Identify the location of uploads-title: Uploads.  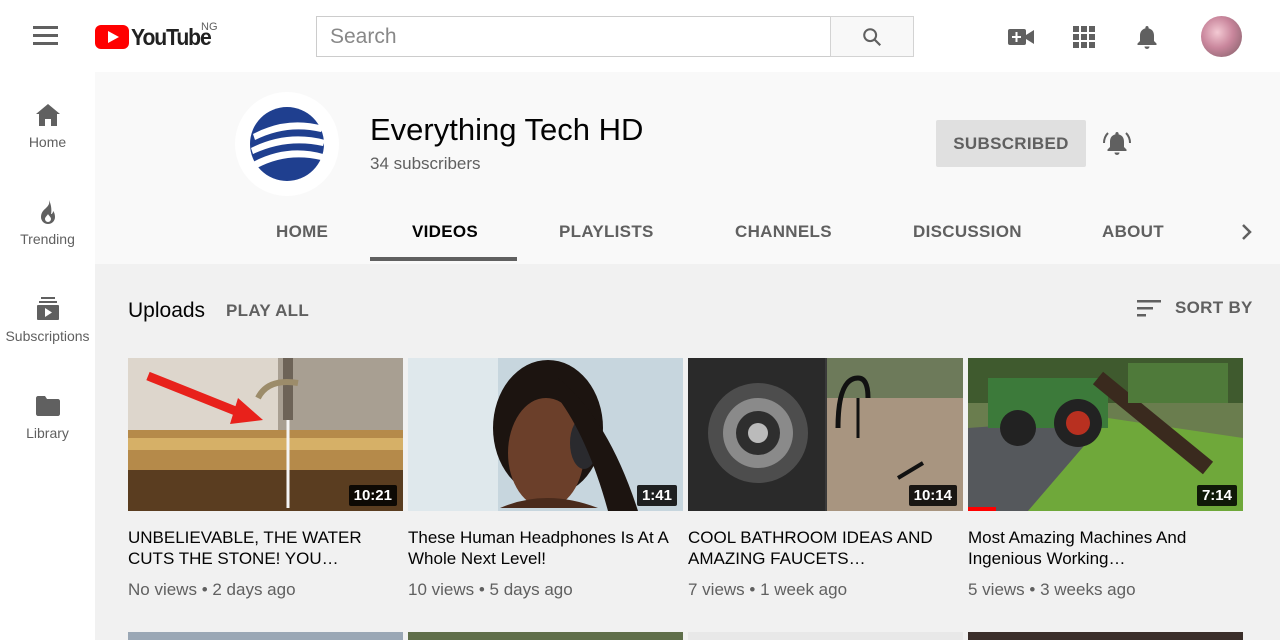
(167, 310).